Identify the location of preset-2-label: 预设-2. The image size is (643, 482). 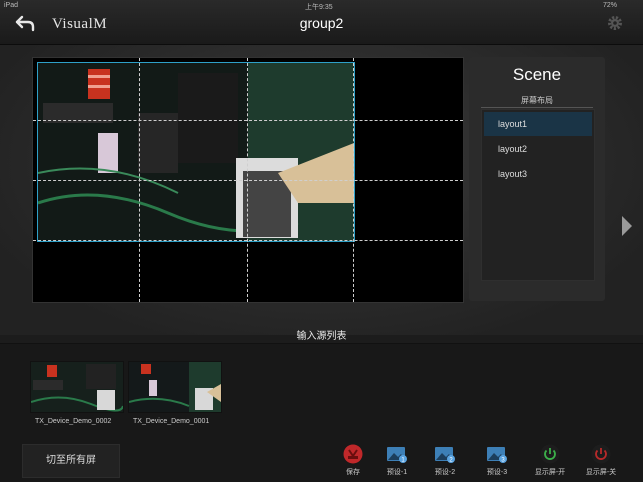
(445, 472).